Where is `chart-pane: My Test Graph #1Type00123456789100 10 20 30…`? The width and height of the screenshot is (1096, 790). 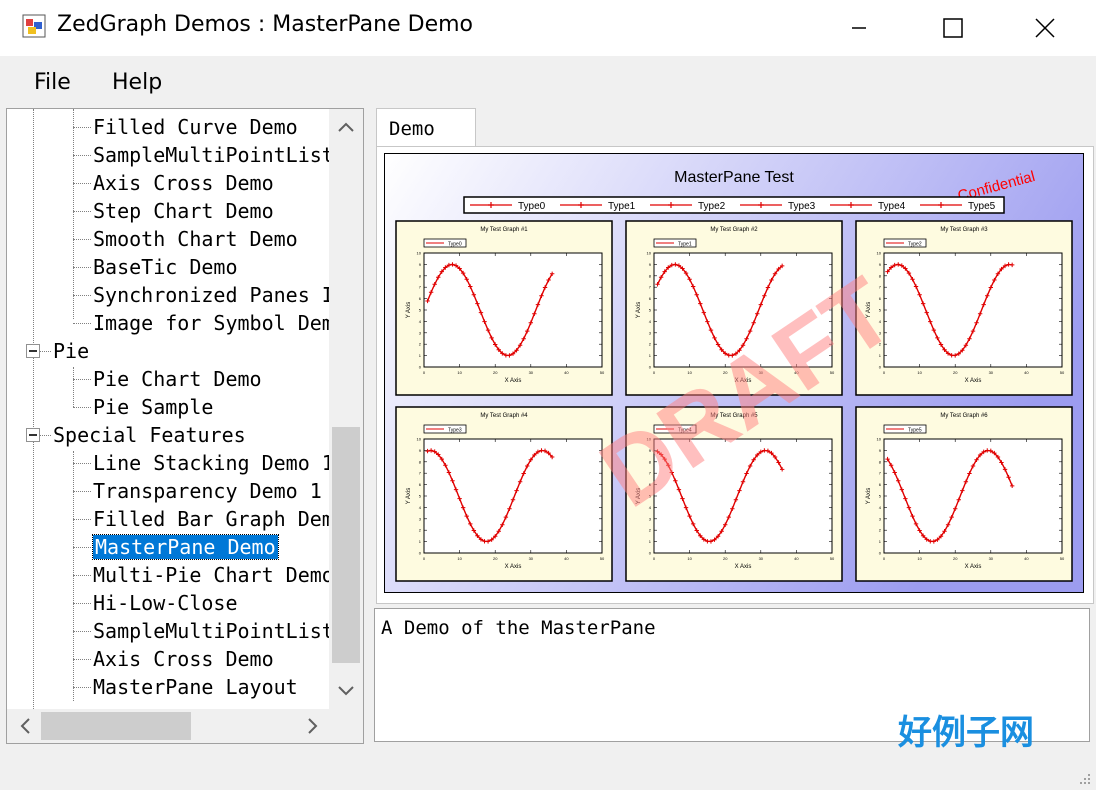 chart-pane: My Test Graph #1Type00123456789100 10 20 30… is located at coordinates (504, 308).